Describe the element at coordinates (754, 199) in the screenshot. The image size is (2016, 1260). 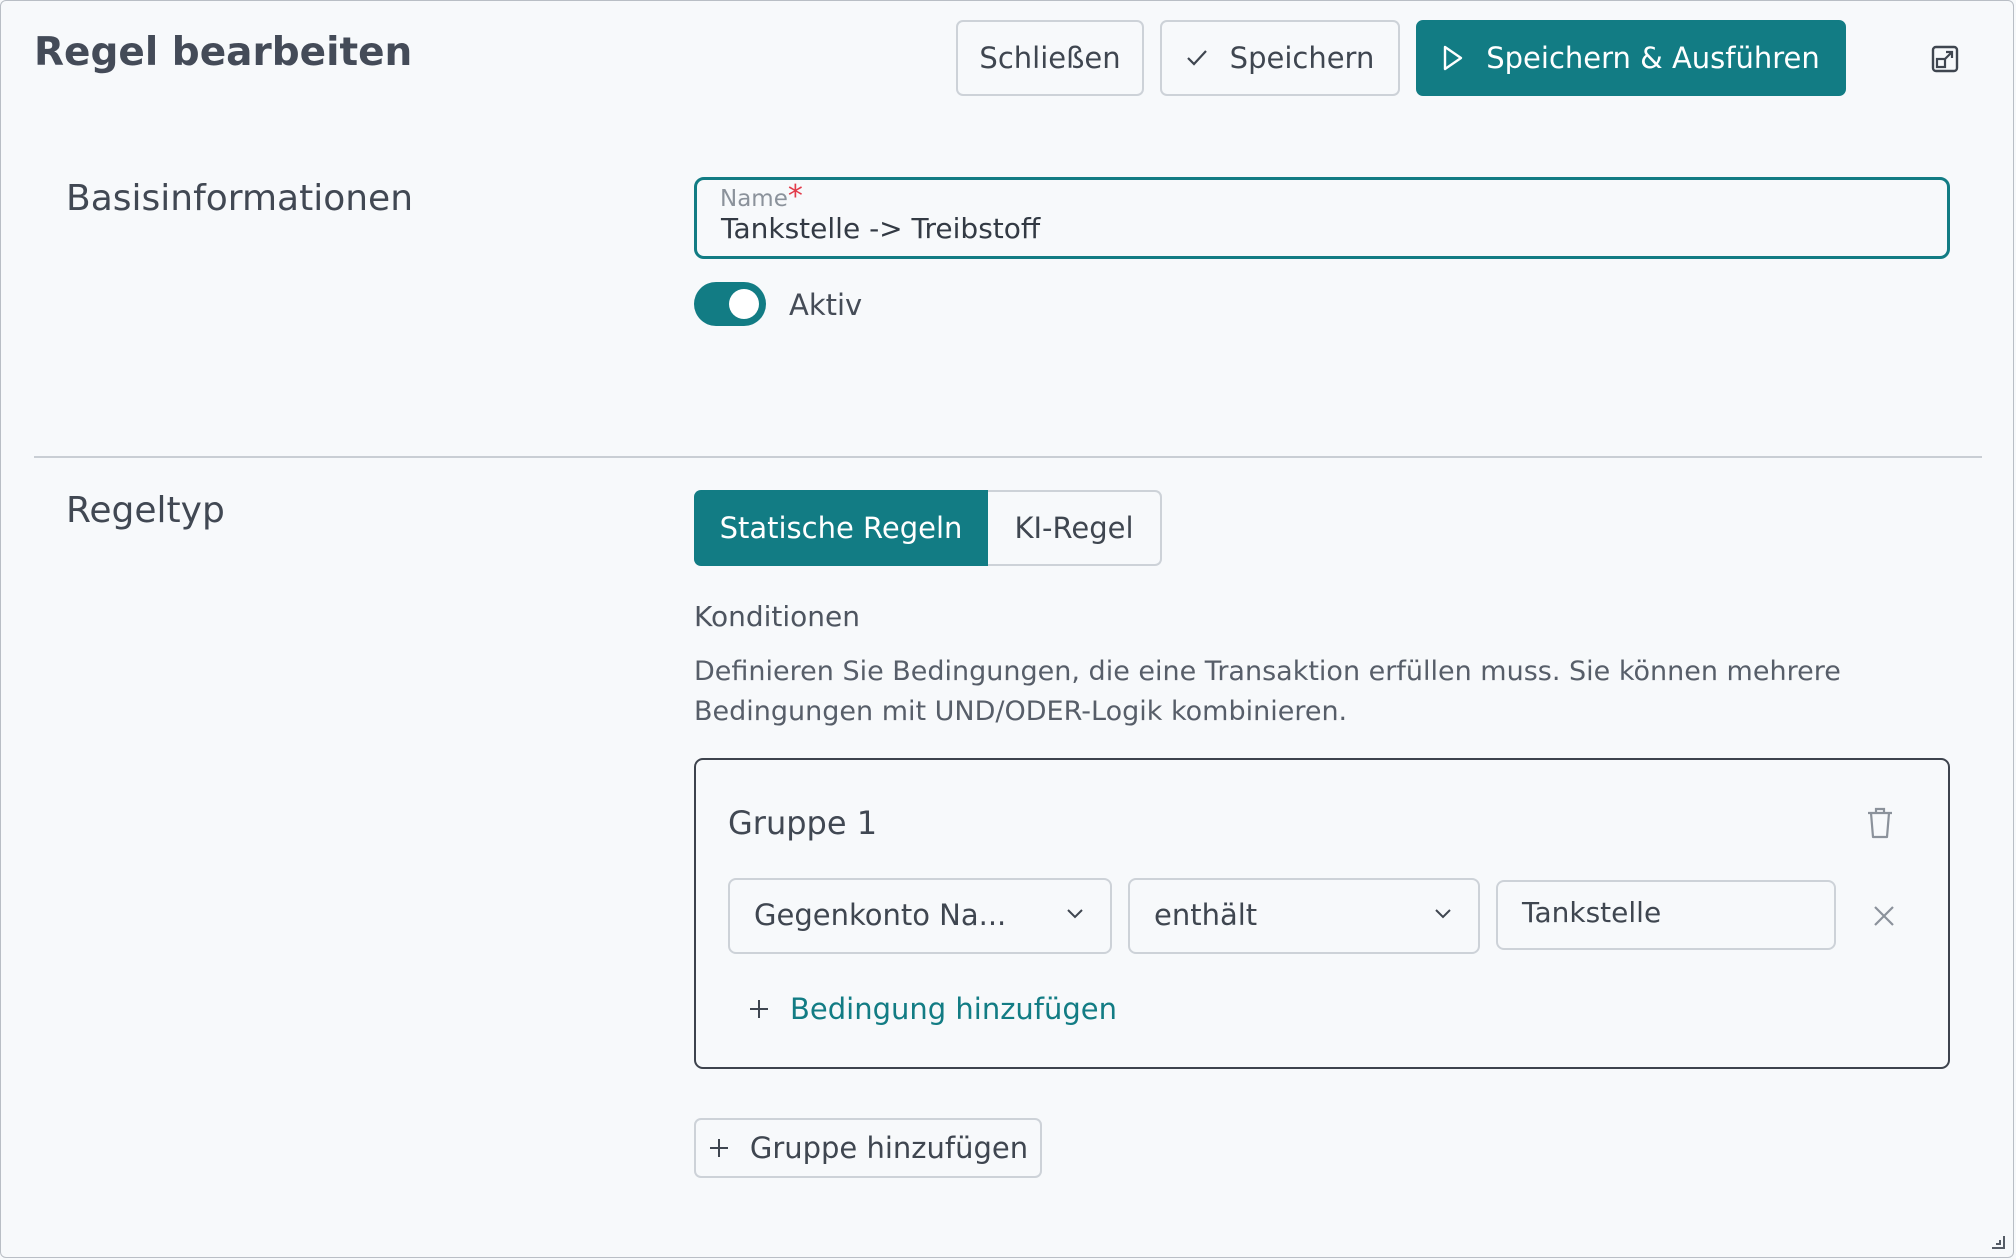
I see `name-label-text: Name` at that location.